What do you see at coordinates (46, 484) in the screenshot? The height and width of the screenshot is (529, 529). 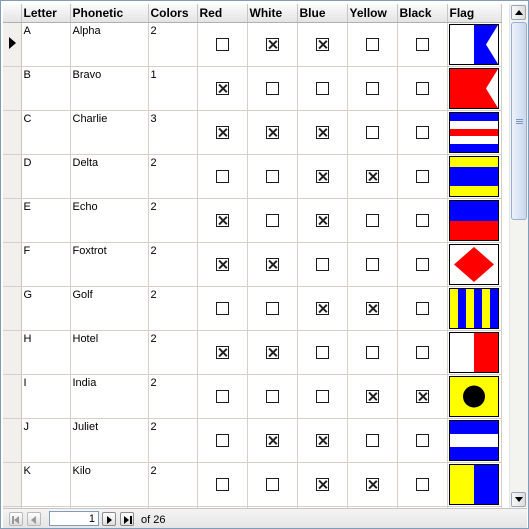 I see `cell-letter: K` at bounding box center [46, 484].